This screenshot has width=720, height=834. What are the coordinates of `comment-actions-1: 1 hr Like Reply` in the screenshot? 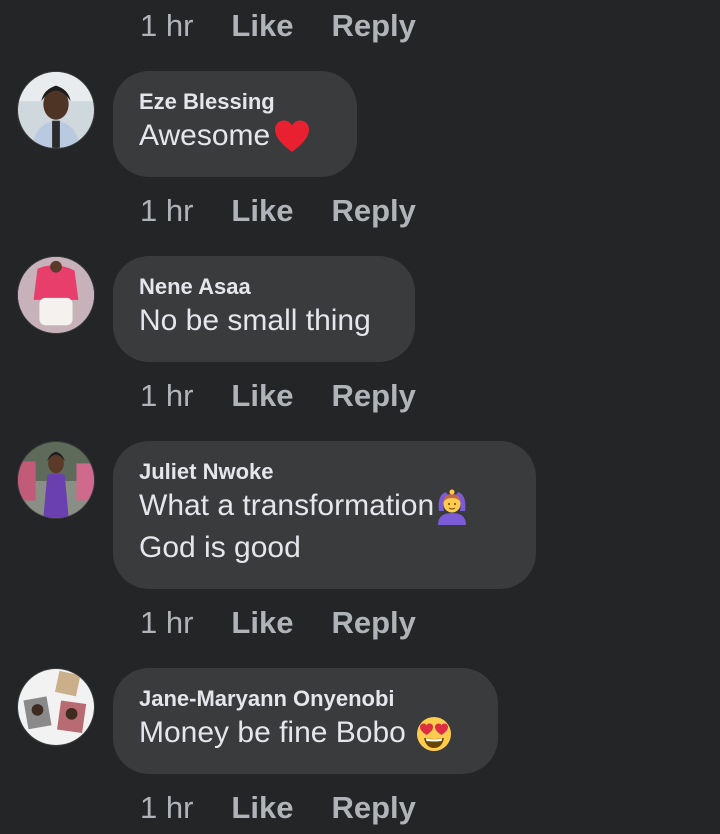 It's located at (278, 211).